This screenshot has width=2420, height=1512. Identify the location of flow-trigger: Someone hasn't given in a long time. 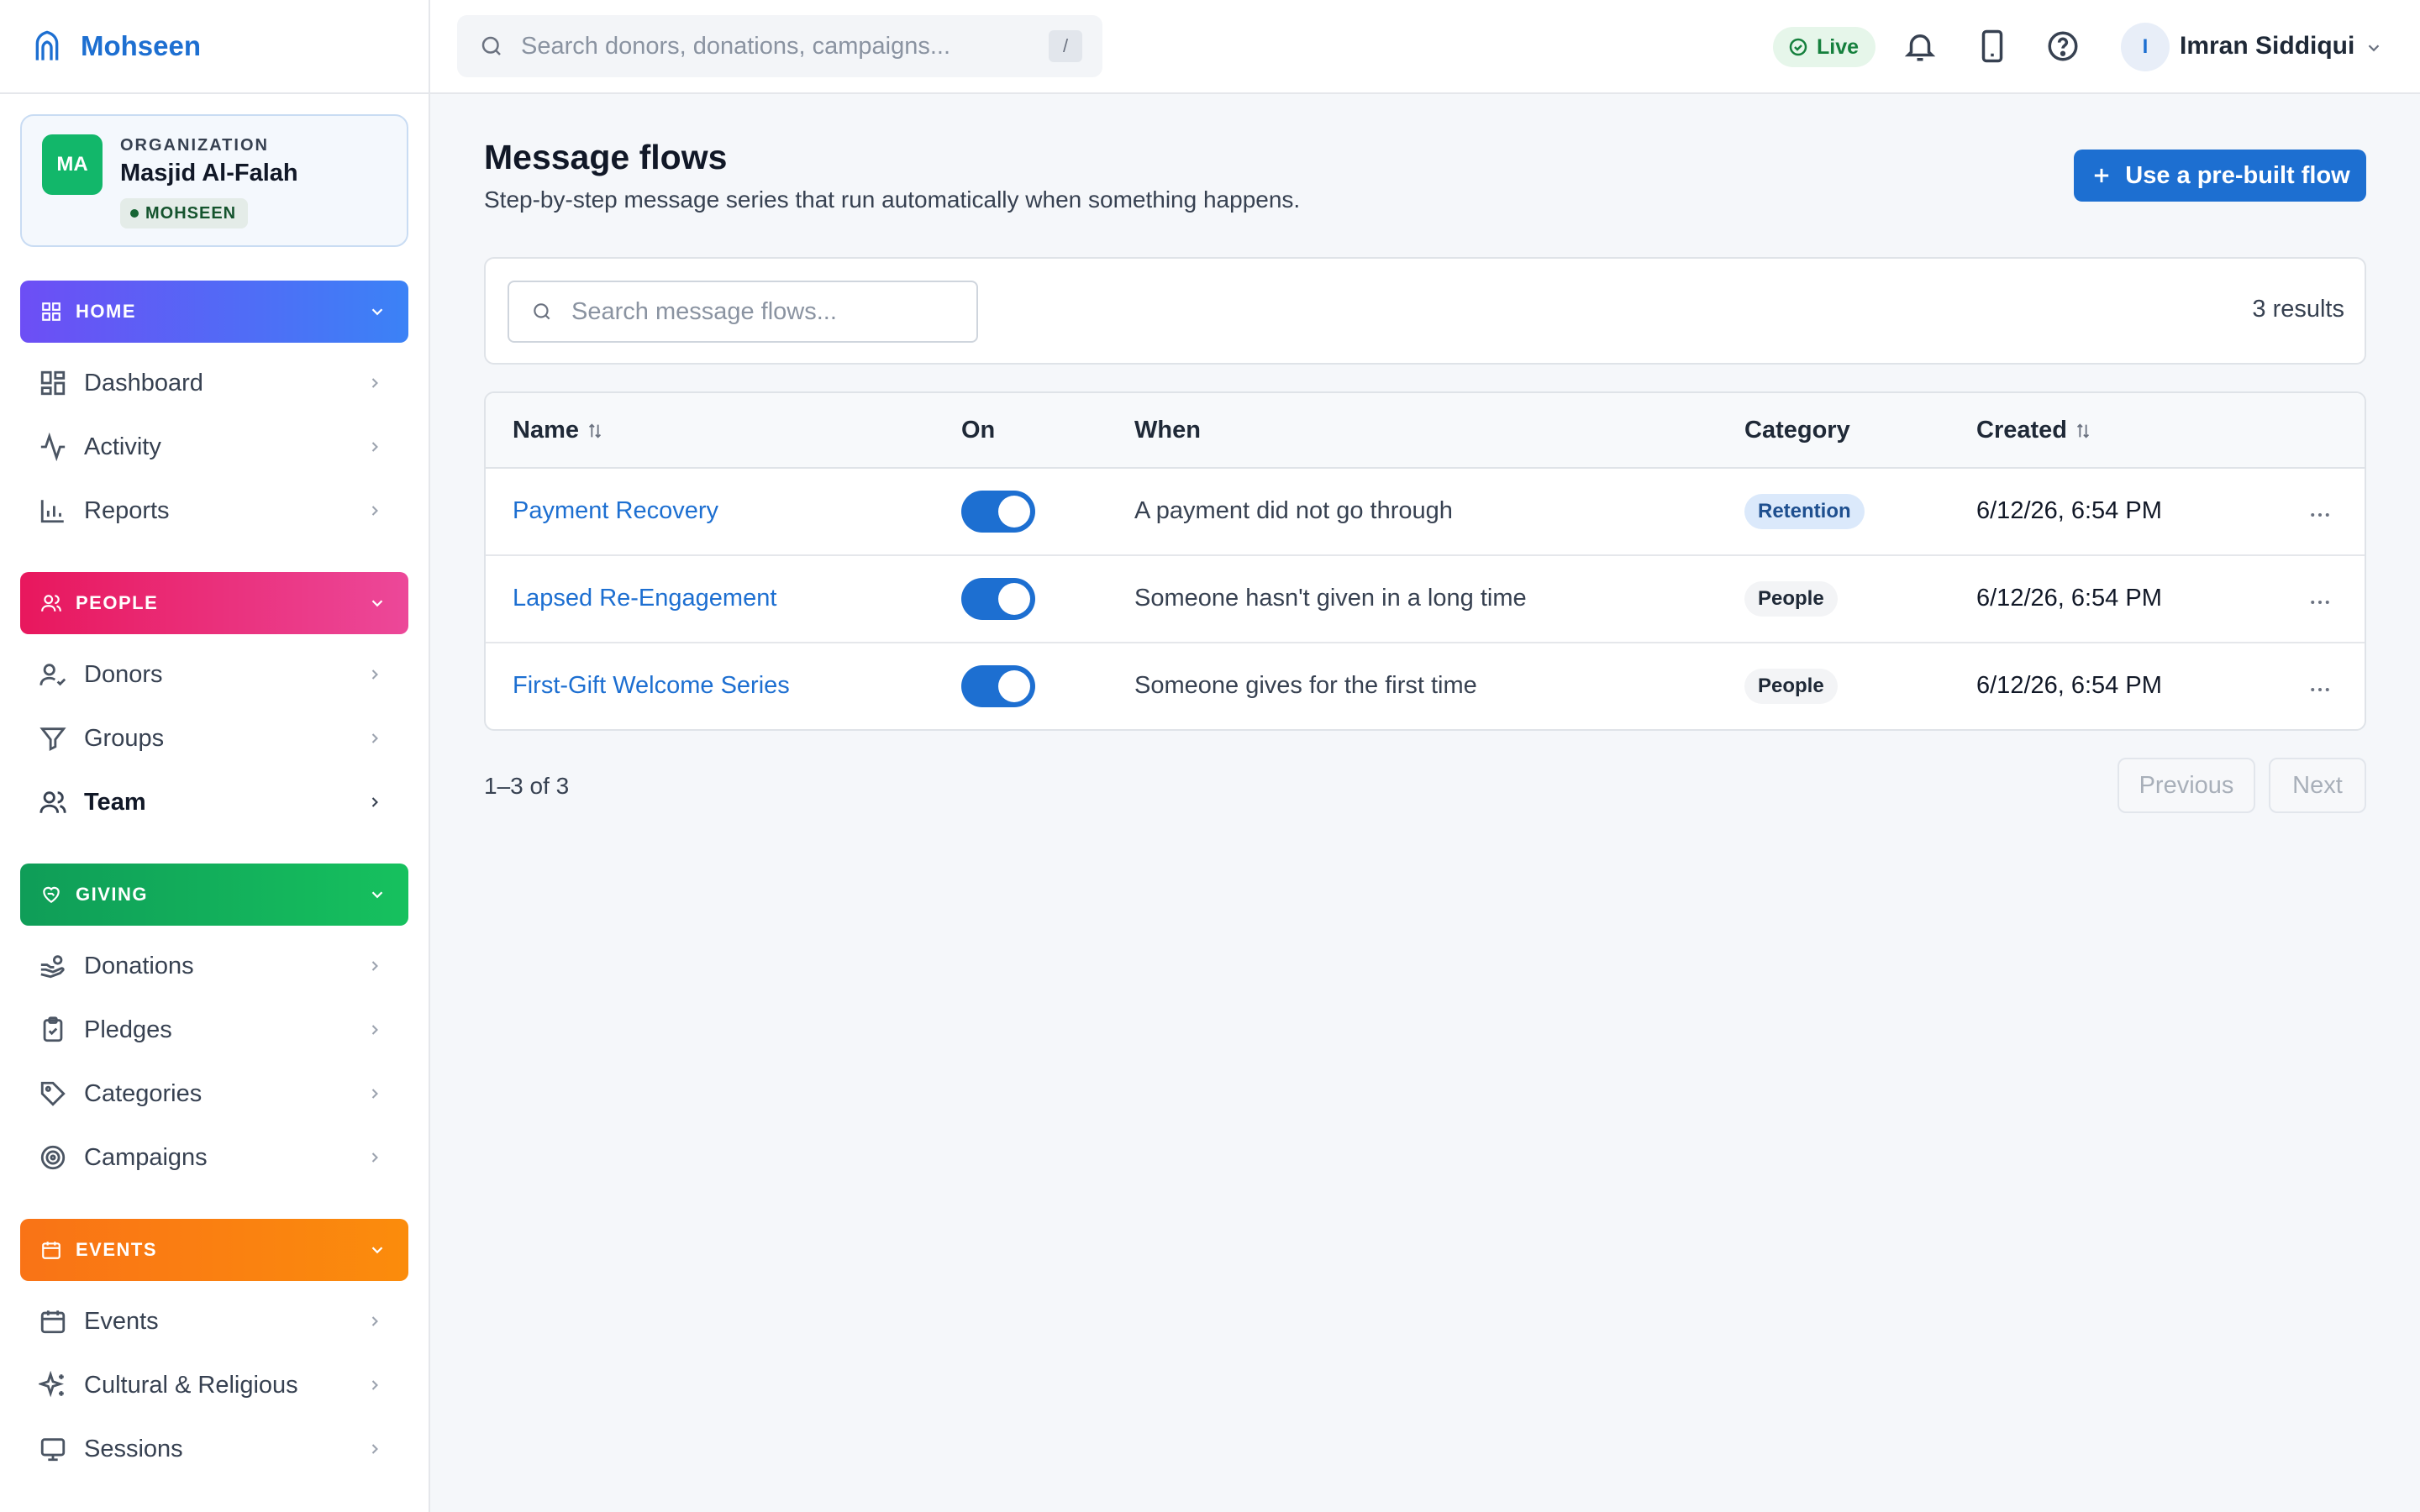
(1330, 598).